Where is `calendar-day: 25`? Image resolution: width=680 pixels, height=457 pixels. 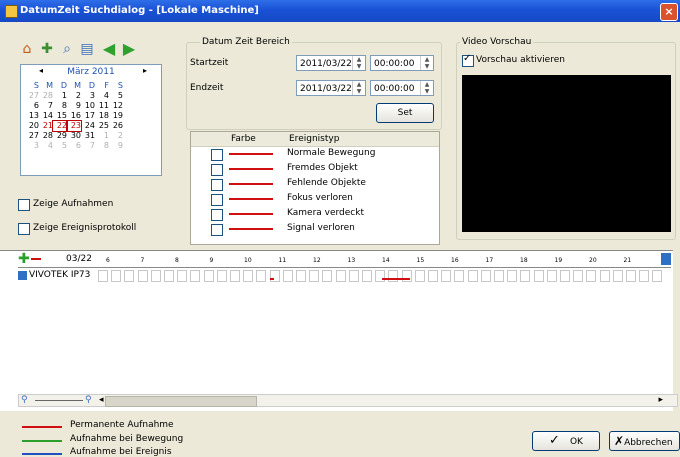 calendar-day: 25 is located at coordinates (102, 126).